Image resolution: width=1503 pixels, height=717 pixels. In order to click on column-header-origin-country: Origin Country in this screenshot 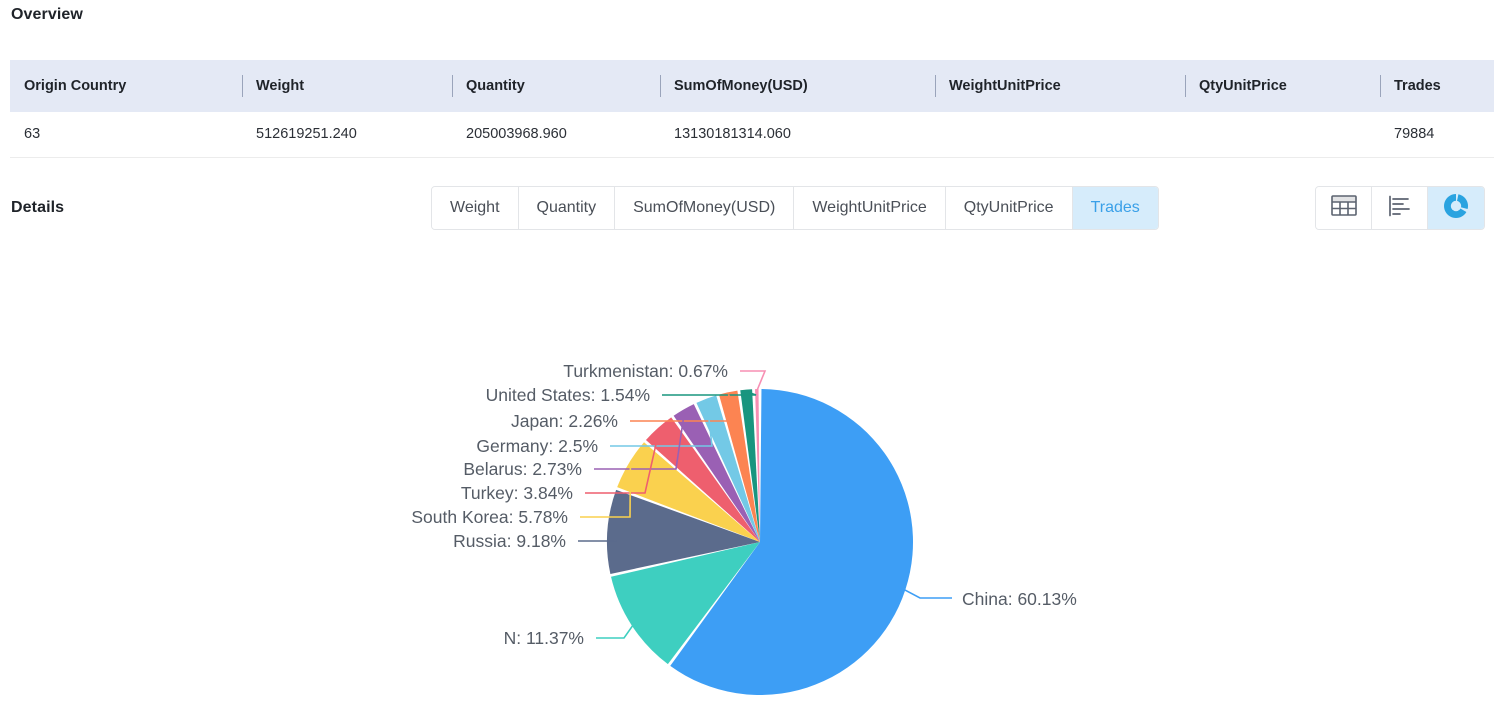, I will do `click(126, 86)`.